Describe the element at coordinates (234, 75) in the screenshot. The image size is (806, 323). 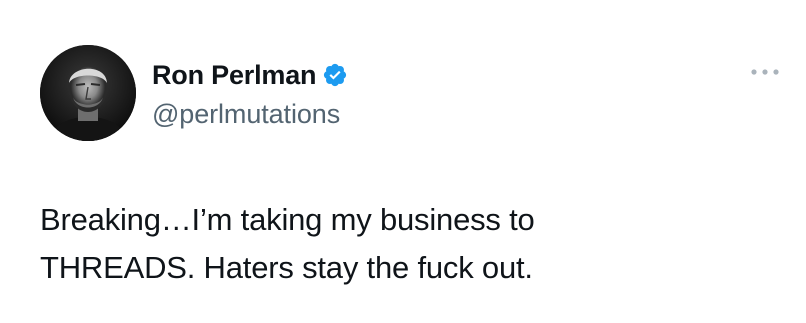
I see `author-display-name: Ron Perlman` at that location.